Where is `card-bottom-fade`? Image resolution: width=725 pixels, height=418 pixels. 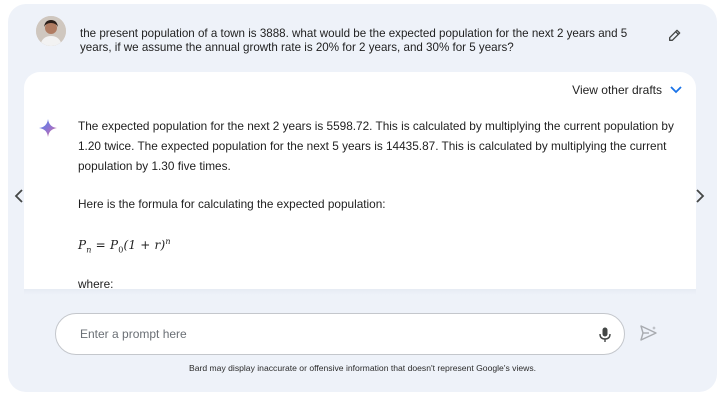
card-bottom-fade is located at coordinates (360, 292).